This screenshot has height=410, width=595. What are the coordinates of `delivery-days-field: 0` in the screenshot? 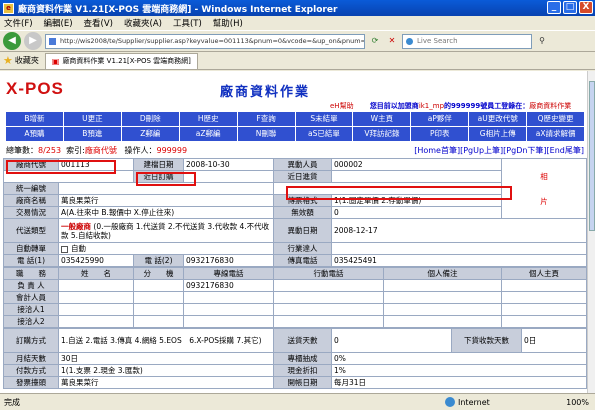 It's located at (391, 340).